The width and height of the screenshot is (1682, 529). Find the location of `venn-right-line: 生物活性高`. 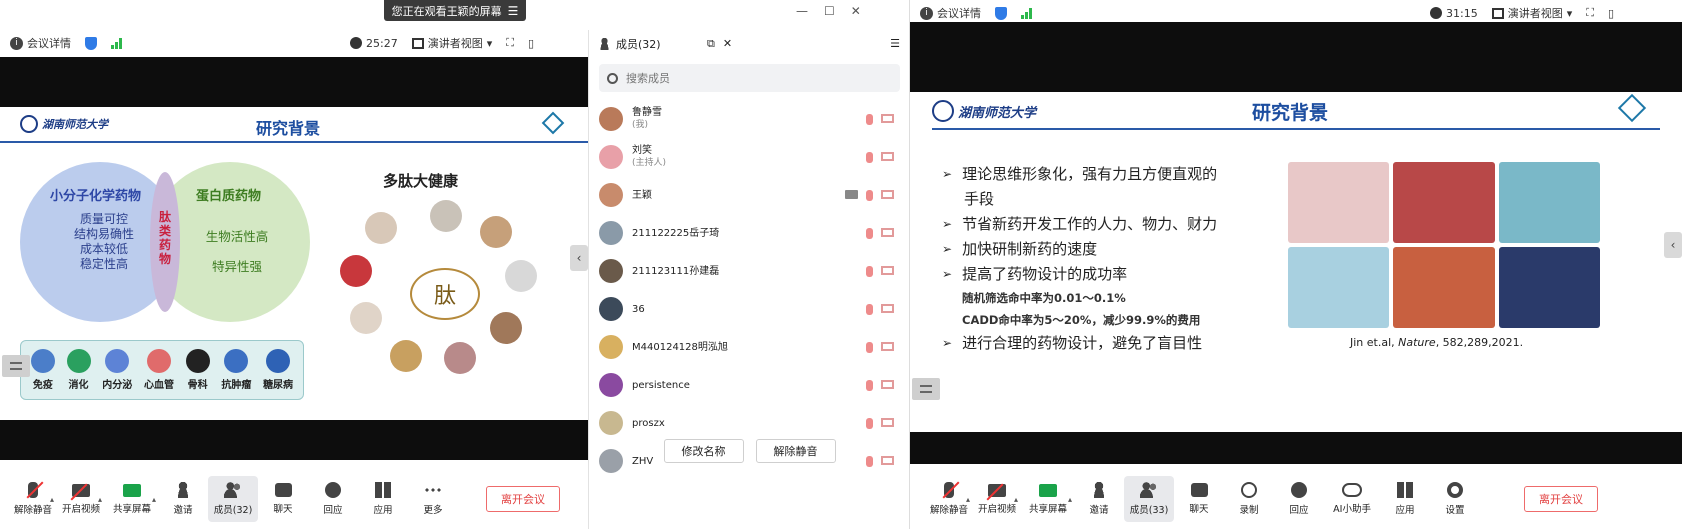

venn-right-line: 生物活性高 is located at coordinates (237, 236).